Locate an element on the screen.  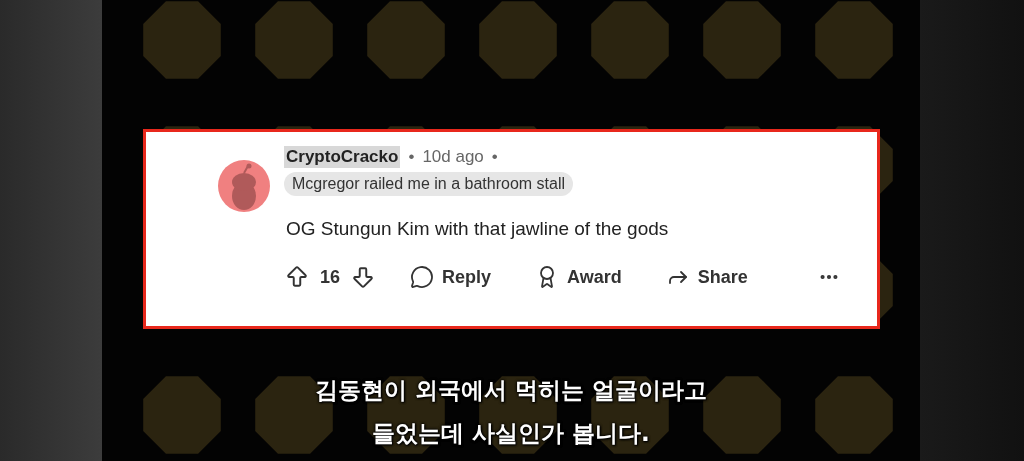
subtitle-line: 들었는데 사실인가 봅니다. is located at coordinates (511, 433).